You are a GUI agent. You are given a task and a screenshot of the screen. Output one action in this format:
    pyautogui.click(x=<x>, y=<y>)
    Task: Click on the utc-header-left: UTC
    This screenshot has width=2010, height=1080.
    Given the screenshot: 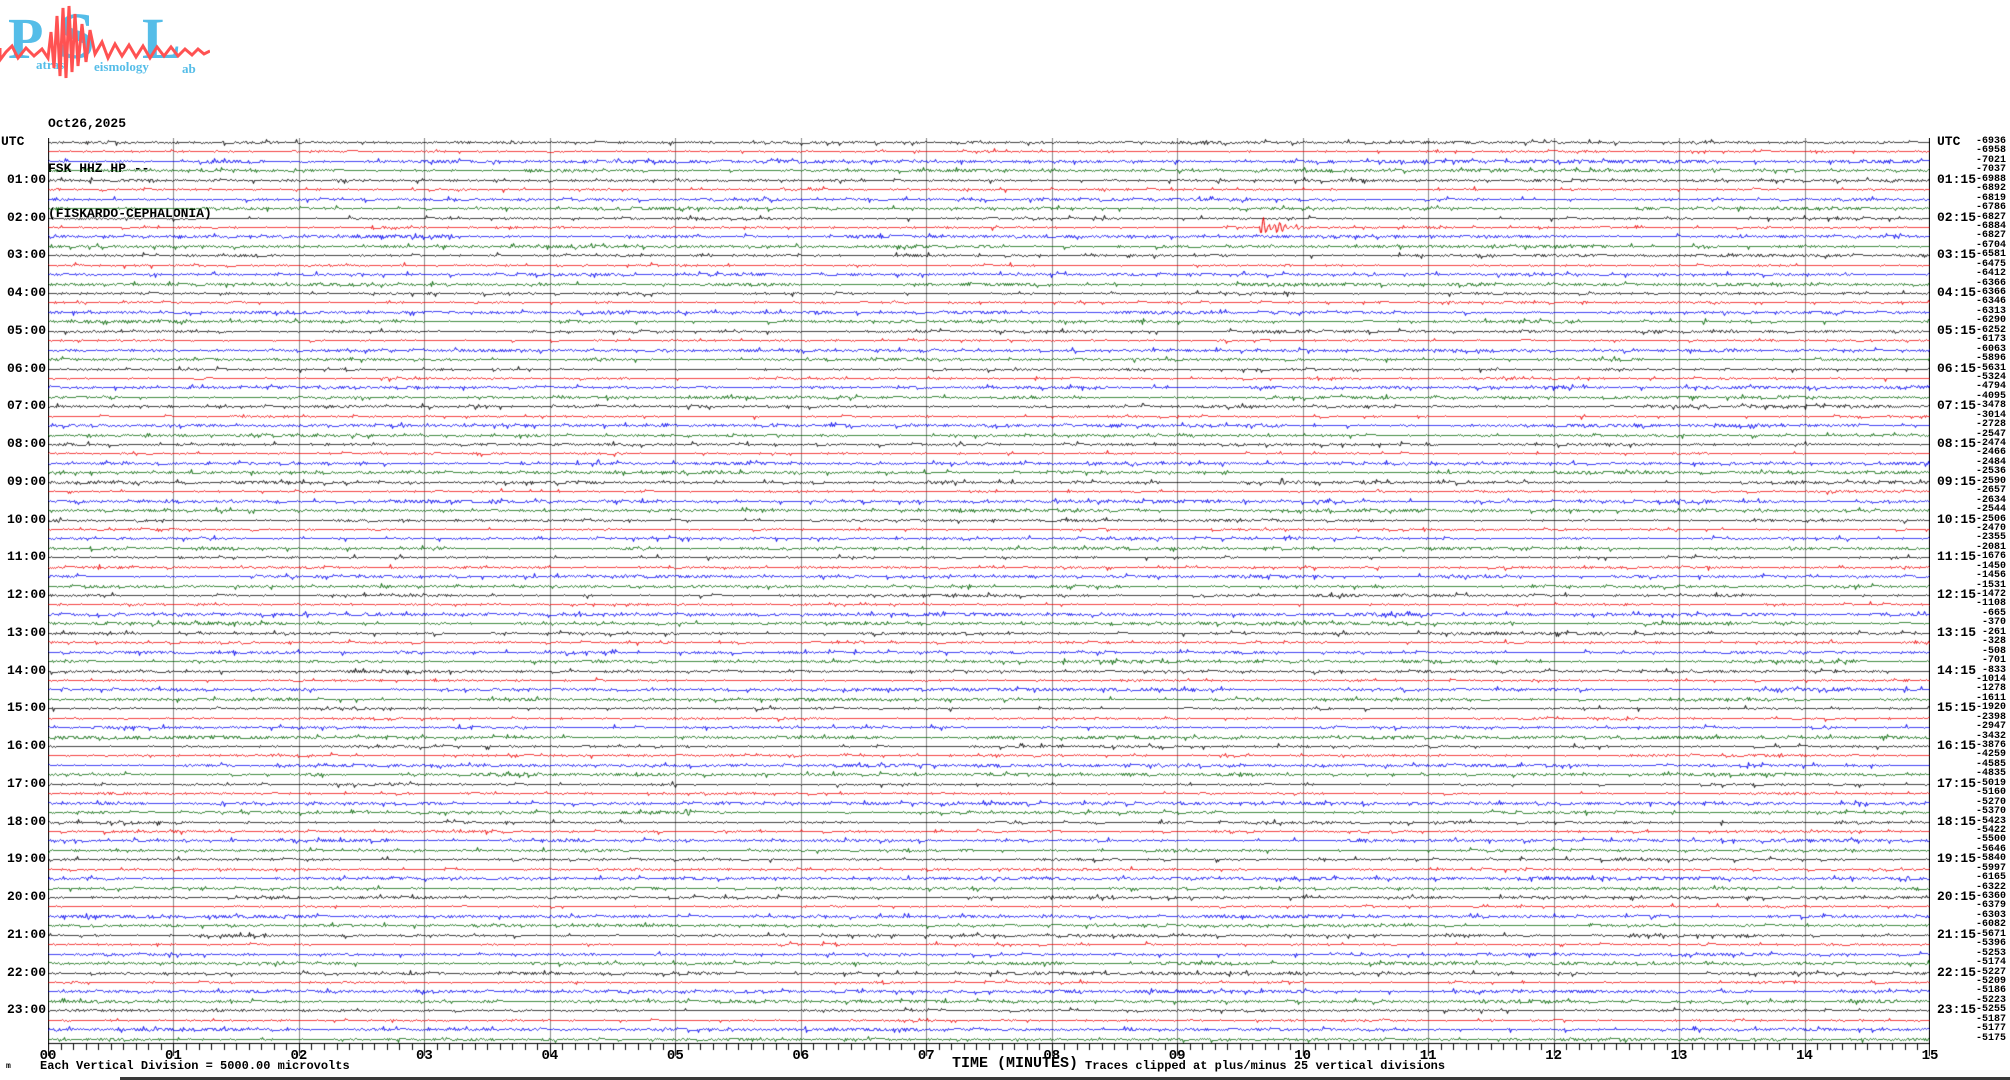 What is the action you would take?
    pyautogui.click(x=13, y=141)
    